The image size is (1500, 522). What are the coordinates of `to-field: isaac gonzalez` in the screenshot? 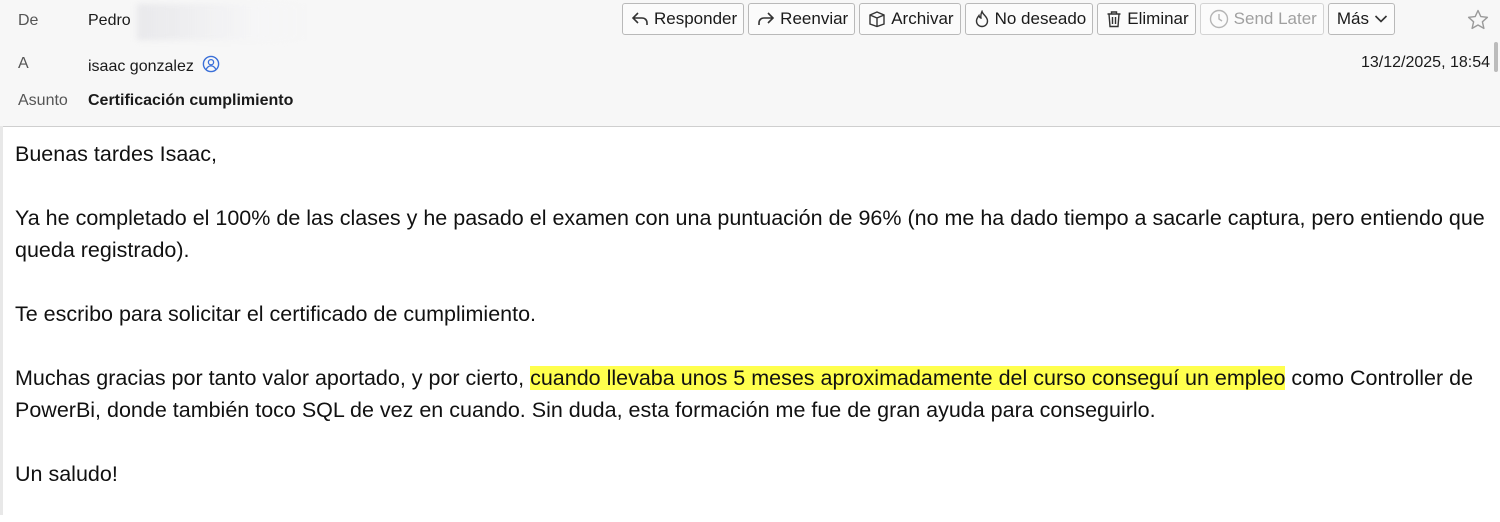 It's located at (154, 66).